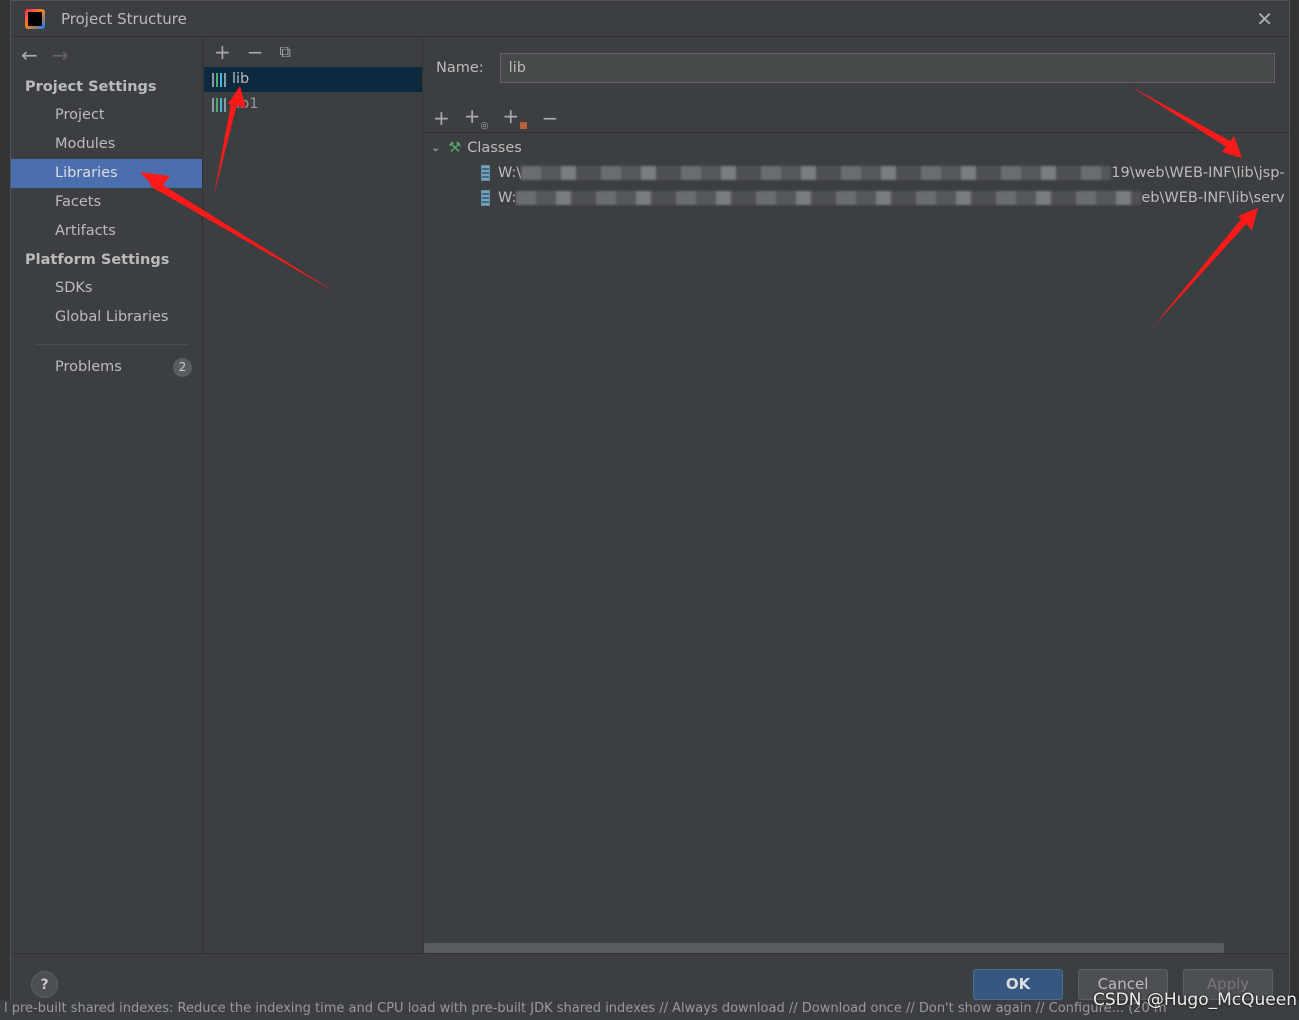  I want to click on name-input, so click(887, 68).